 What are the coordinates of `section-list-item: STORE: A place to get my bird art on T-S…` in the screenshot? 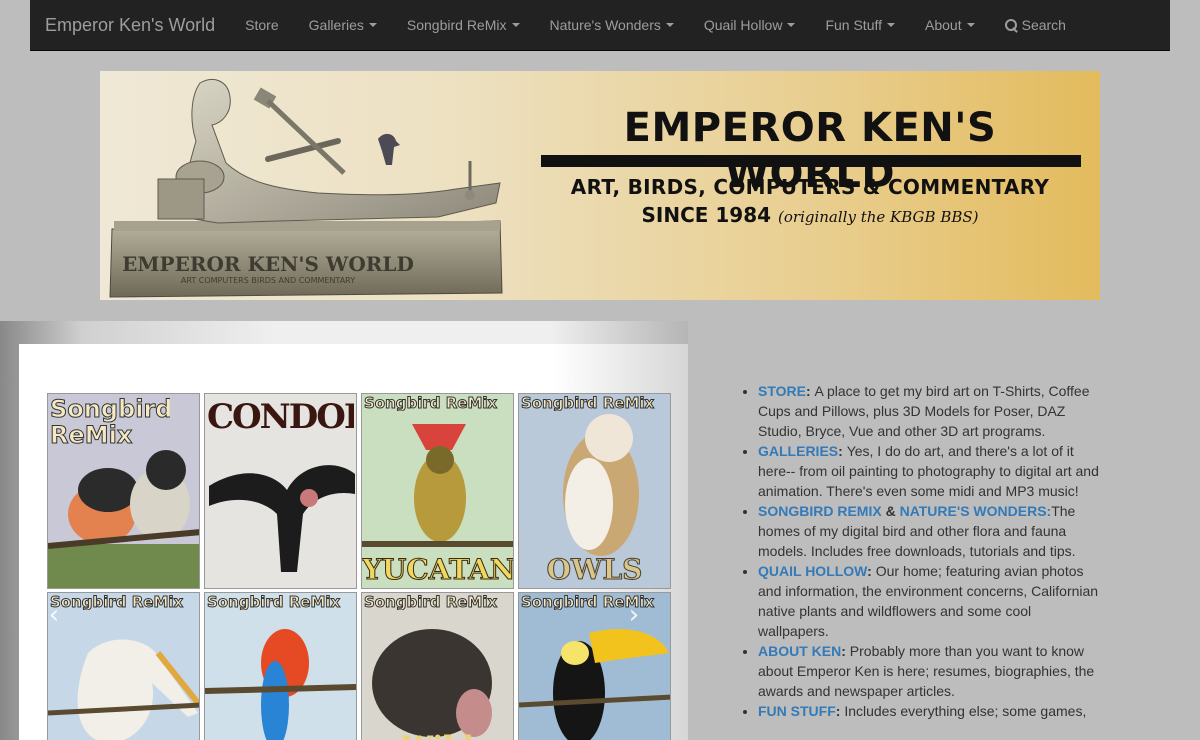 It's located at (929, 411).